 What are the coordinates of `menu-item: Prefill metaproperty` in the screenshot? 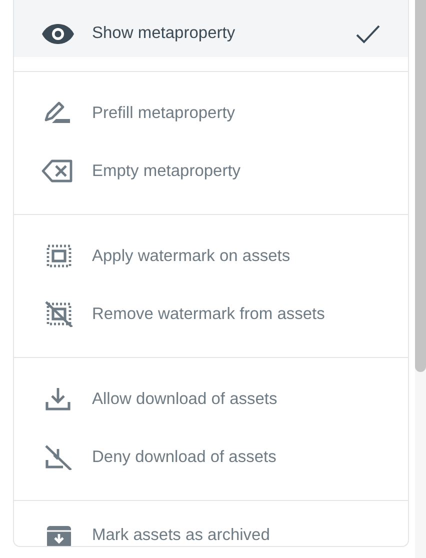 It's located at (211, 113).